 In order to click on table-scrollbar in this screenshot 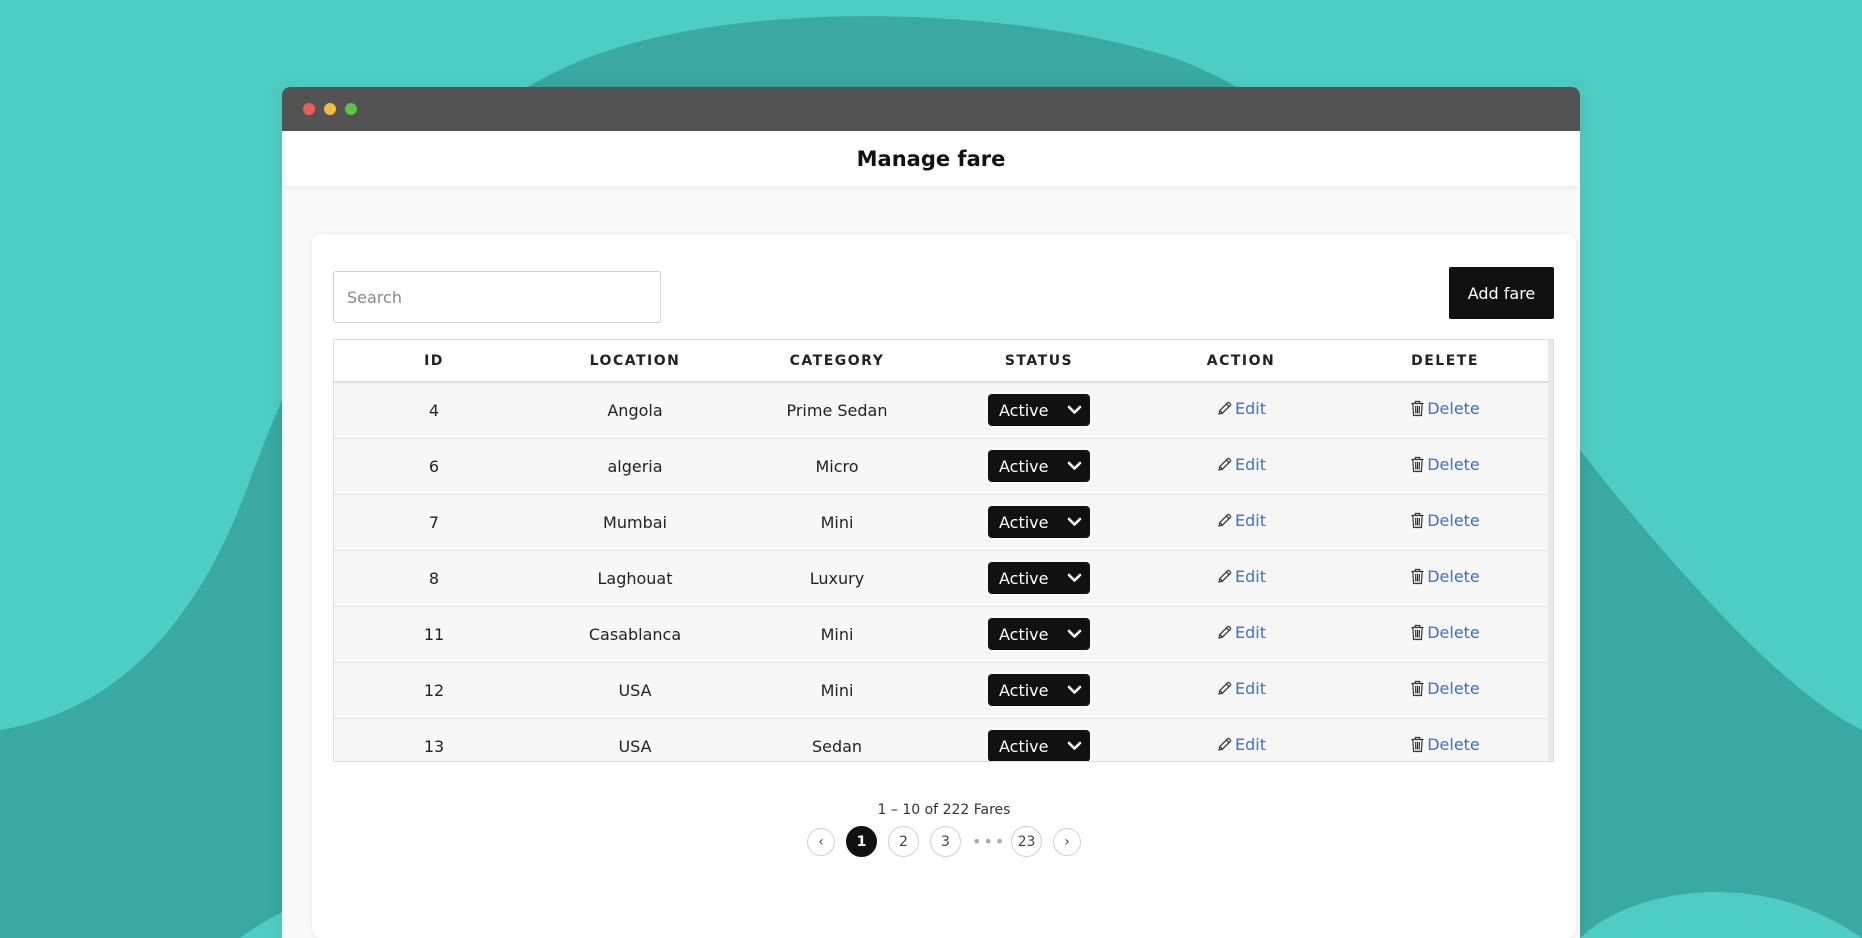, I will do `click(1550, 550)`.